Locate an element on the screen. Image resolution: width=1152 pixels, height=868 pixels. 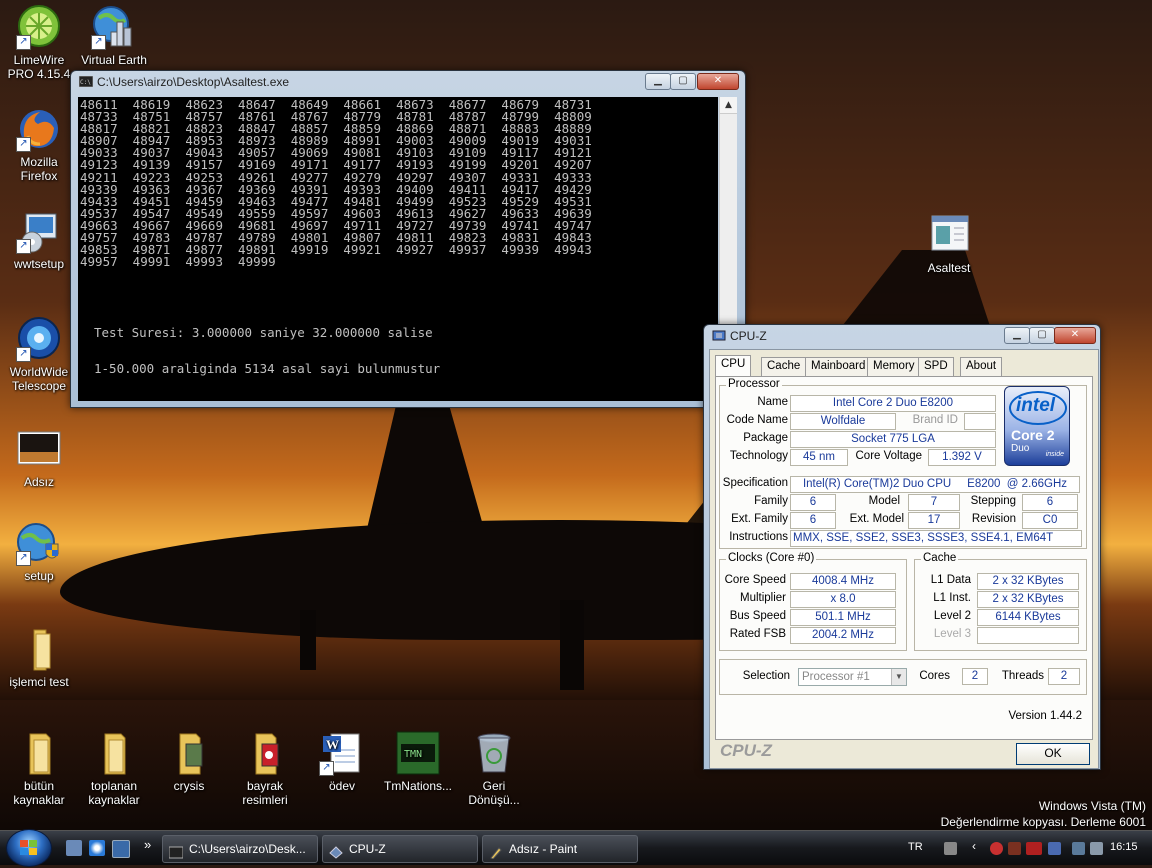
start-button is located at coordinates (29, 848).